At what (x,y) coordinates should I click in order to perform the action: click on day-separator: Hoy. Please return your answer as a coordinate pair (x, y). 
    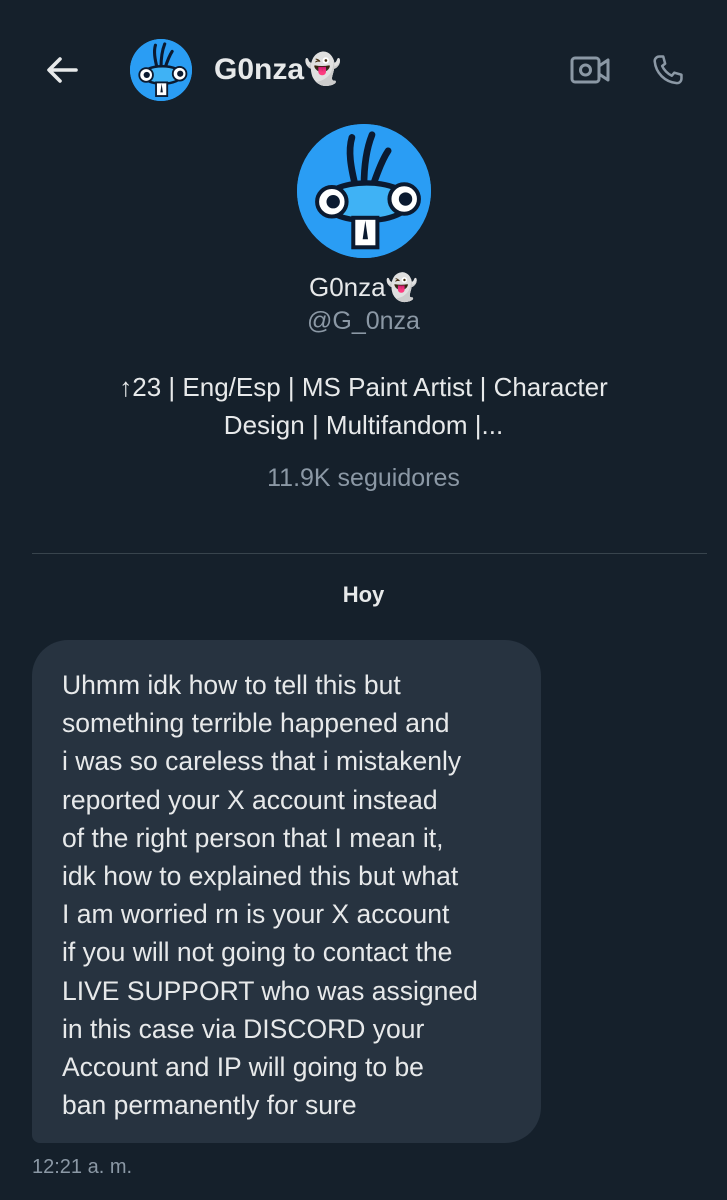
    Looking at the image, I should click on (363, 594).